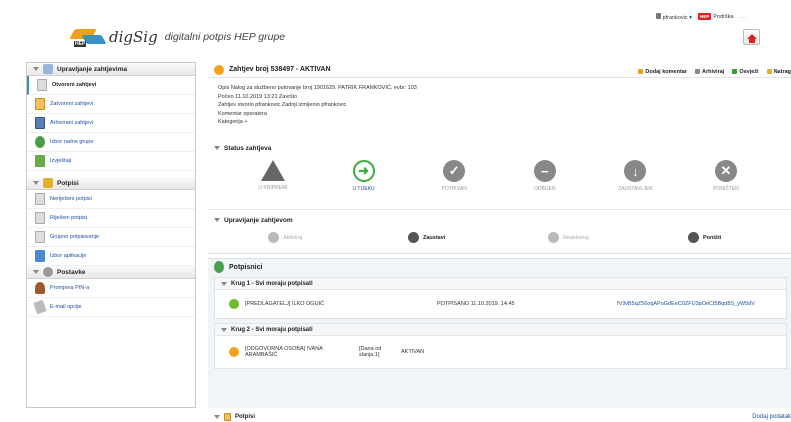 The height and width of the screenshot is (422, 791). I want to click on round-header: Krug 1 - Svi moraju potpisati, so click(500, 284).